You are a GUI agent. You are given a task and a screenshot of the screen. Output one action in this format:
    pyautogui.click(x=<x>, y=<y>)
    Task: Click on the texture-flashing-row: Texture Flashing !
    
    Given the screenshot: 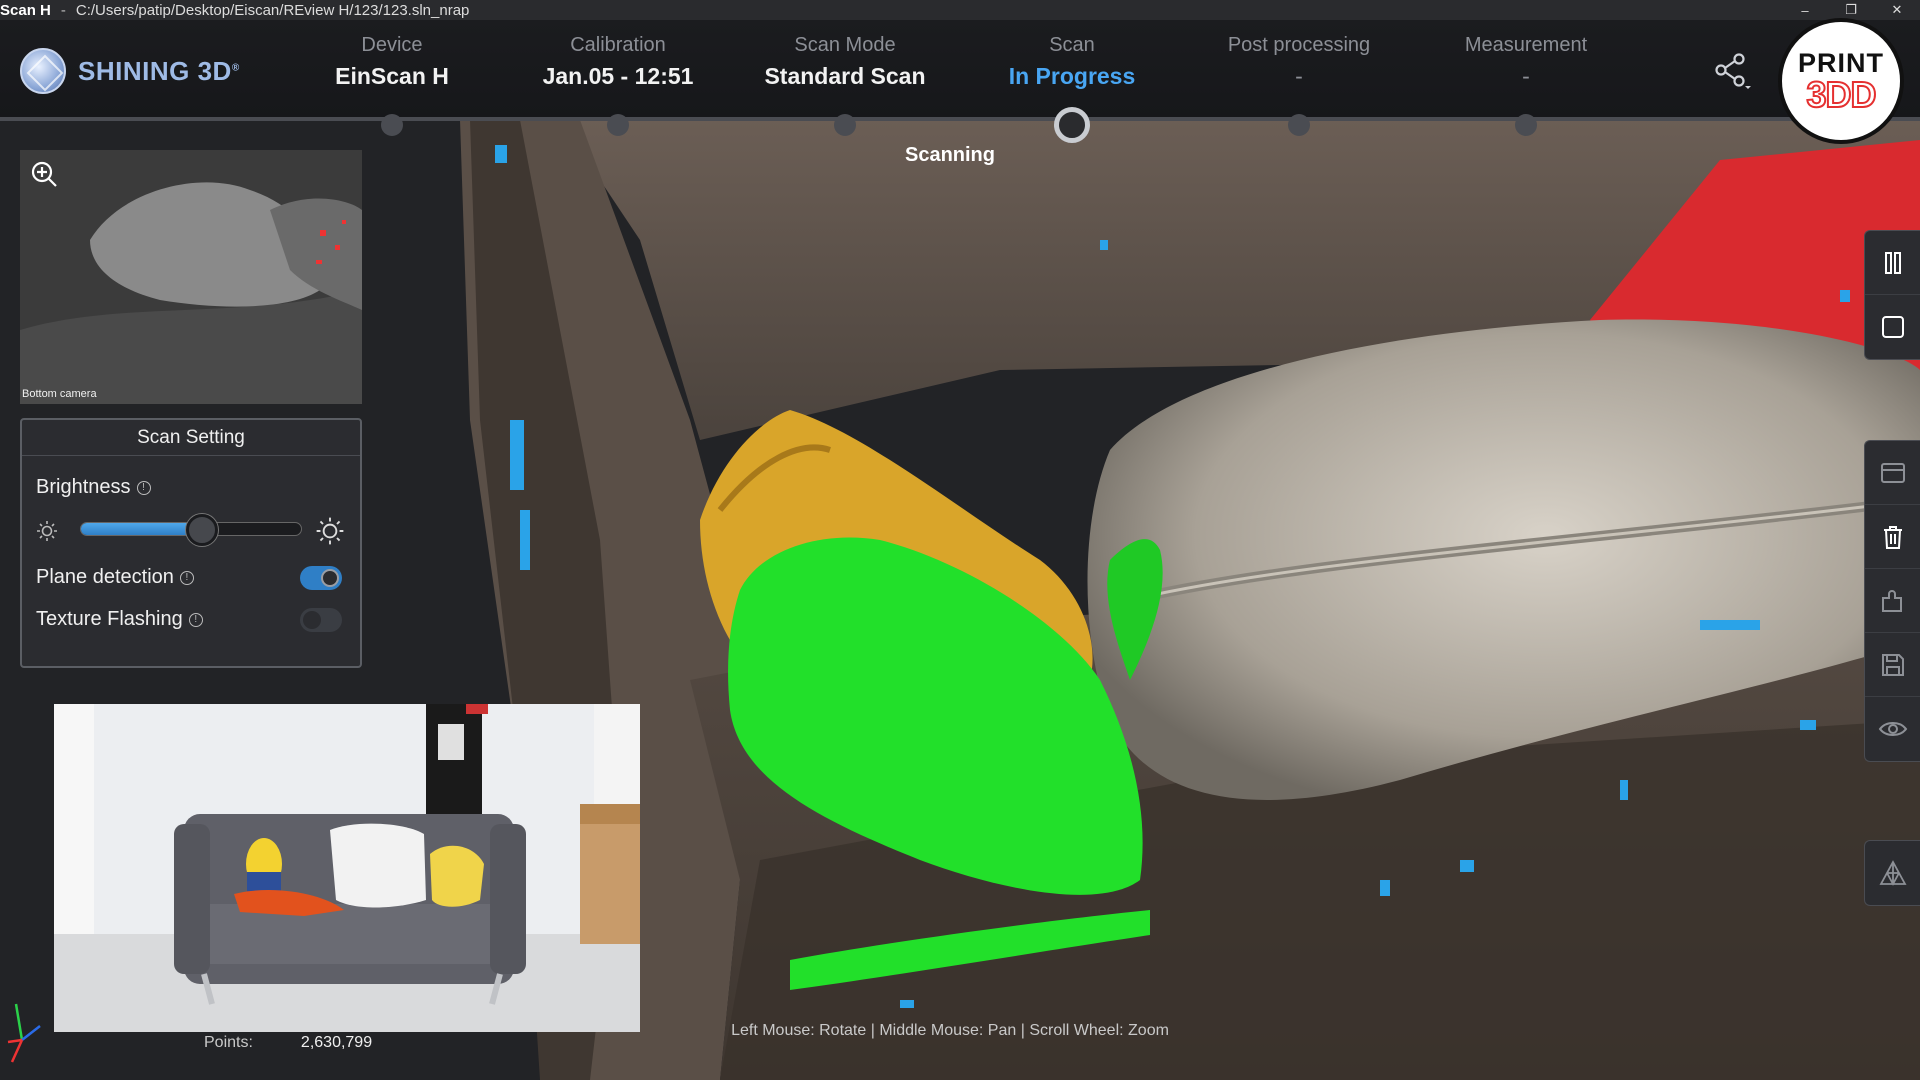 What is the action you would take?
    pyautogui.click(x=119, y=619)
    